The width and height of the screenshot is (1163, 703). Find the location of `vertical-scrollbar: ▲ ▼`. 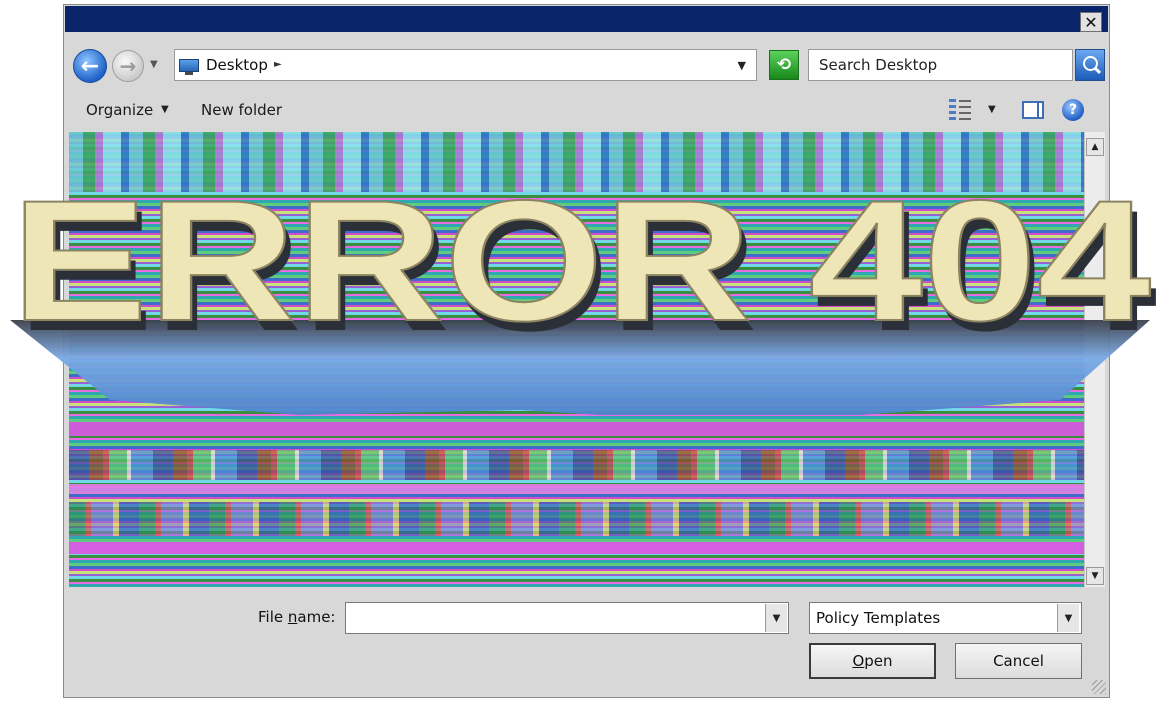

vertical-scrollbar: ▲ ▼ is located at coordinates (1094, 359).